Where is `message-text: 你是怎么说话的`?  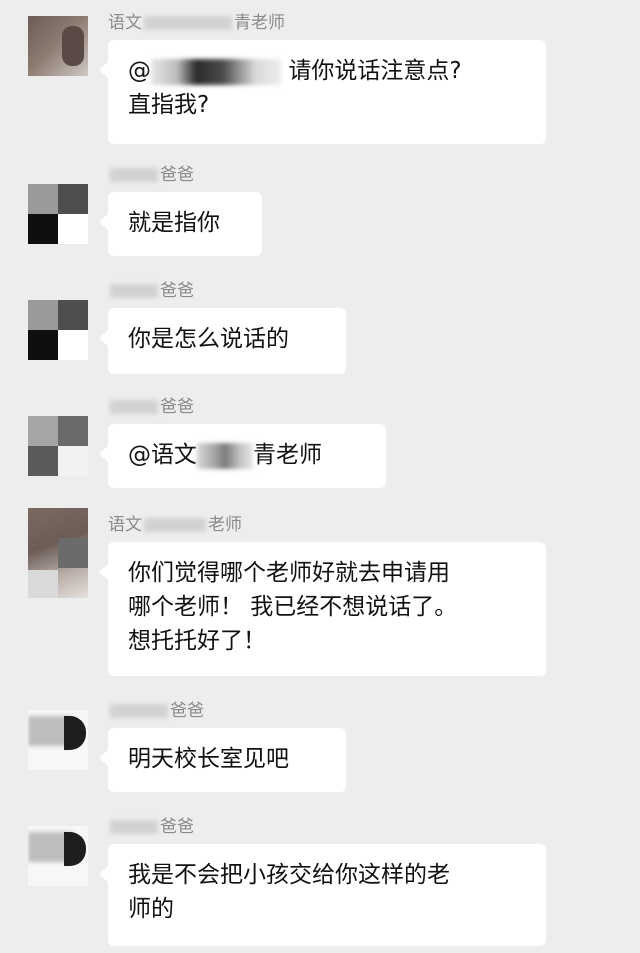
message-text: 你是怎么说话的 is located at coordinates (208, 339).